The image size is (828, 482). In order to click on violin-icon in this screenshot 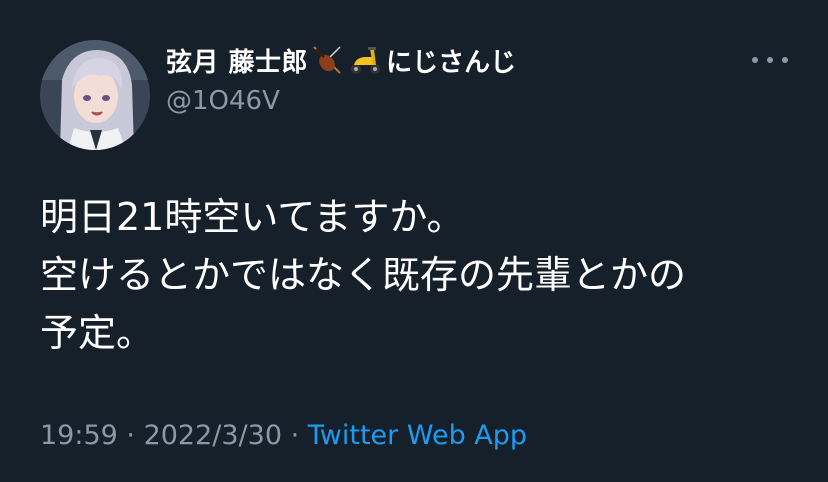, I will do `click(327, 60)`.